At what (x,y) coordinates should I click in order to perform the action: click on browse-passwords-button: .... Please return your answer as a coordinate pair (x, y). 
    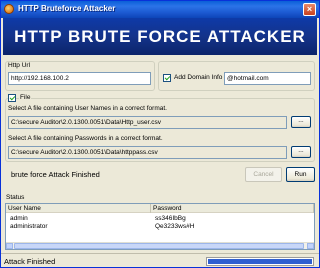
    Looking at the image, I should click on (301, 152).